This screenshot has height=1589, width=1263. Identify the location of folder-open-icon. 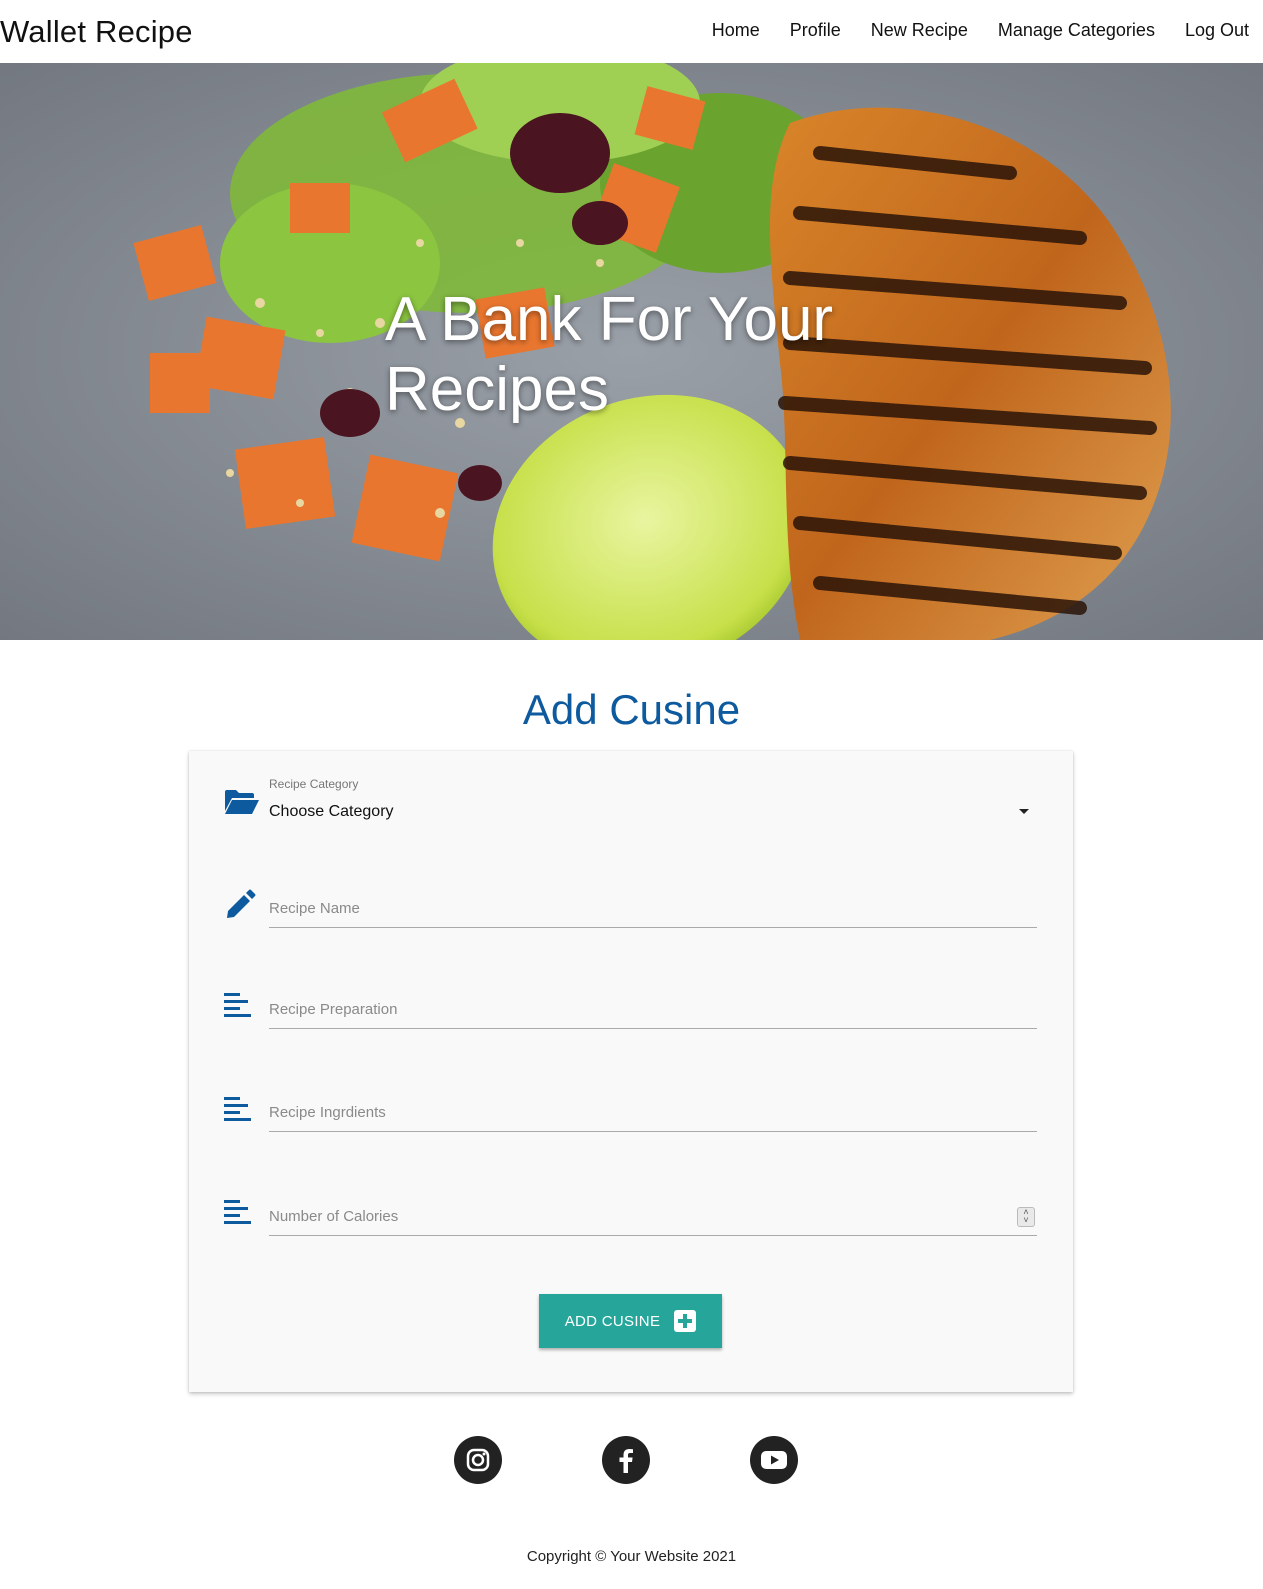
(242, 802).